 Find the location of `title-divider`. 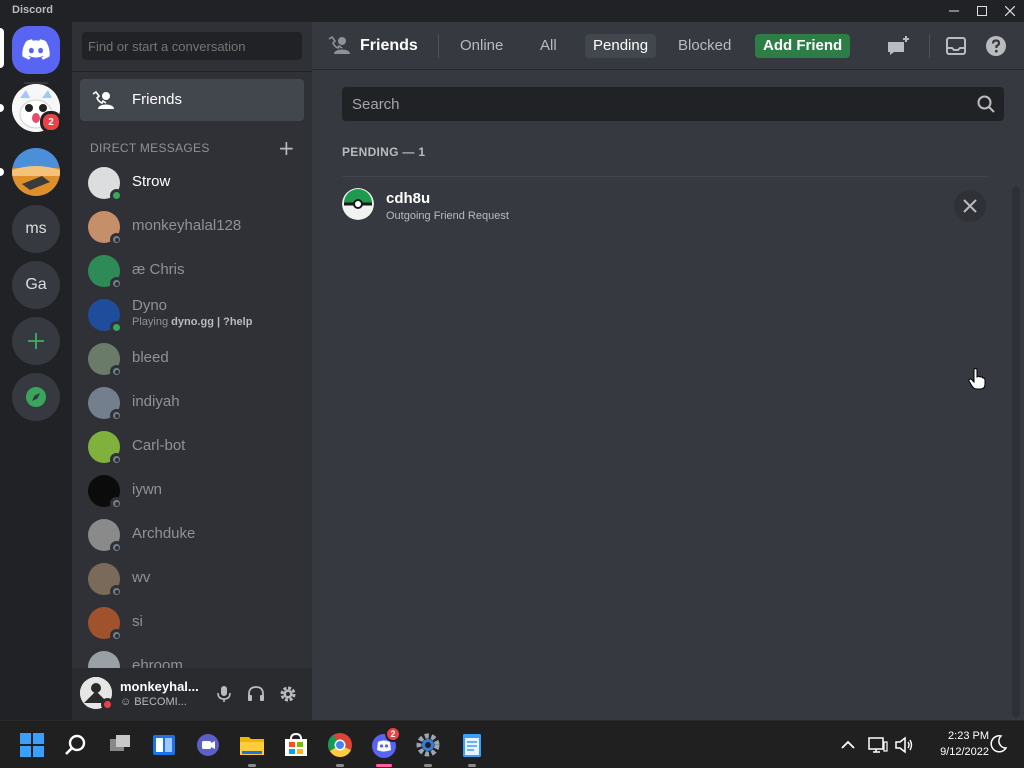

title-divider is located at coordinates (438, 46).